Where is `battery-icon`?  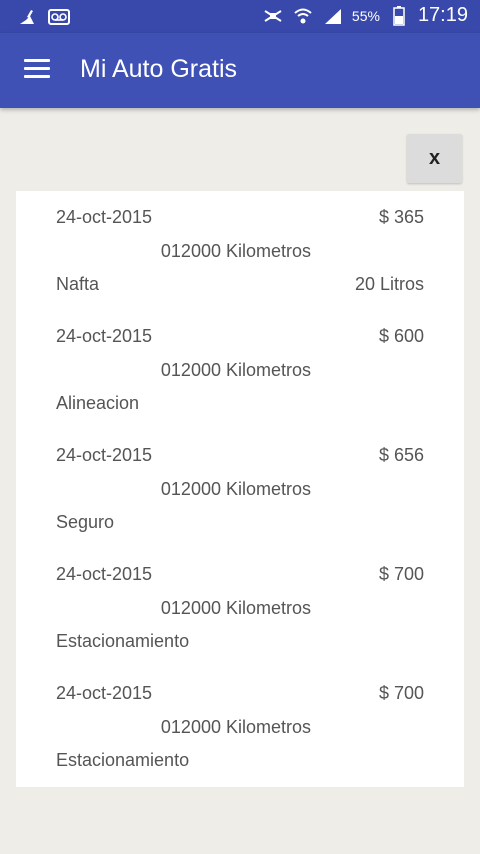 battery-icon is located at coordinates (399, 16).